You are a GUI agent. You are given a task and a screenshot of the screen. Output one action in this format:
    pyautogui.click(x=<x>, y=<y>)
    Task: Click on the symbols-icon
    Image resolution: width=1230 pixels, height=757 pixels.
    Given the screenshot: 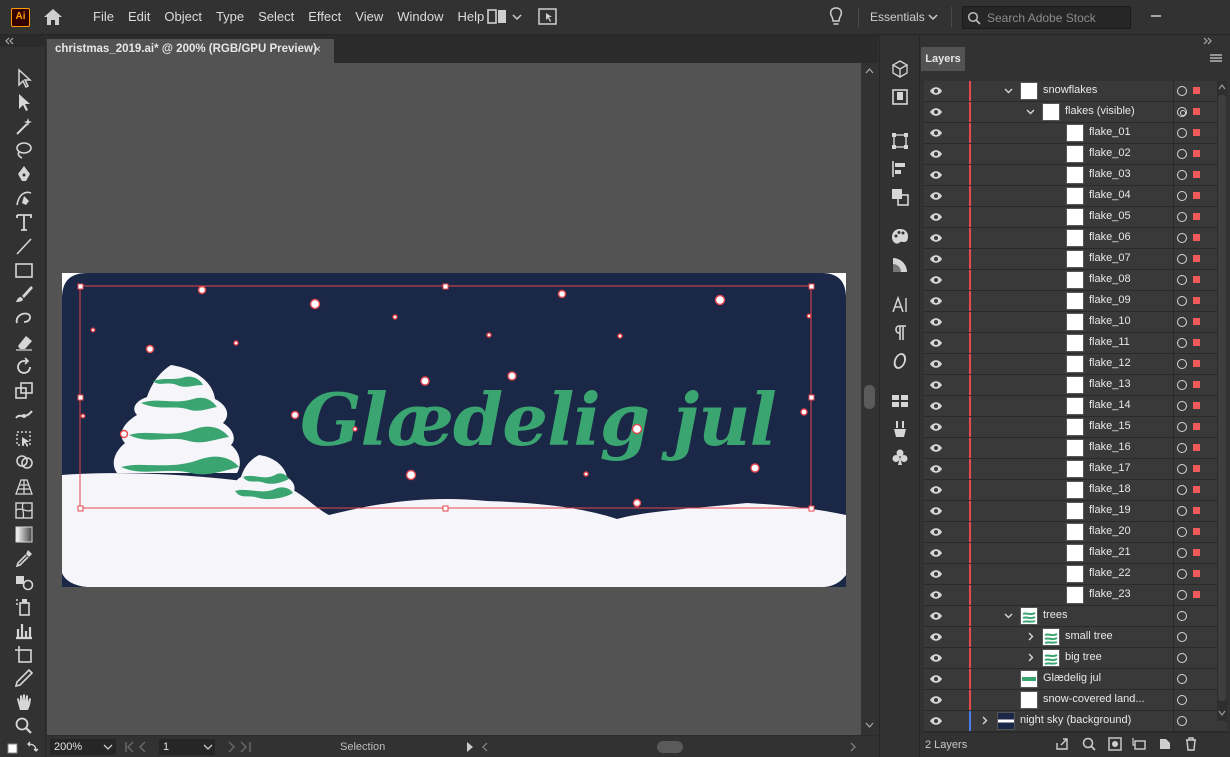 What is the action you would take?
    pyautogui.click(x=900, y=457)
    